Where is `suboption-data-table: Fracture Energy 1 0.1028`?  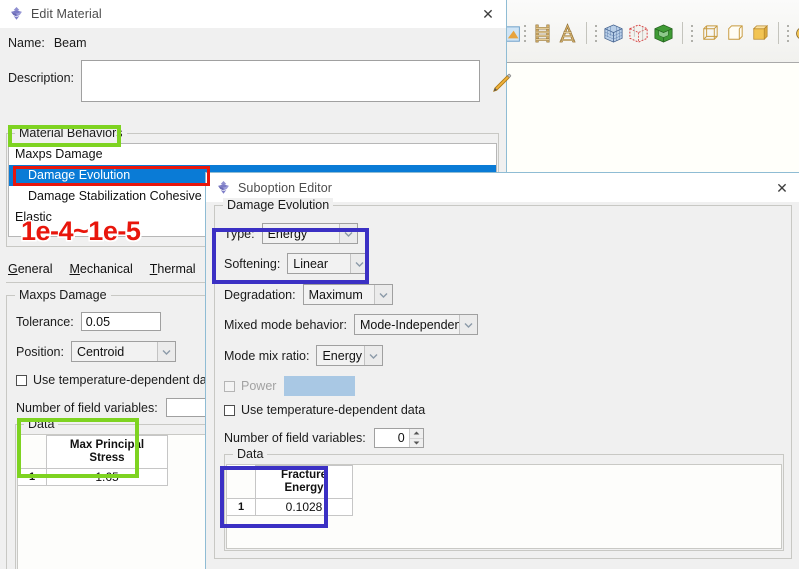 suboption-data-table: Fracture Energy 1 0.1028 is located at coordinates (290, 490).